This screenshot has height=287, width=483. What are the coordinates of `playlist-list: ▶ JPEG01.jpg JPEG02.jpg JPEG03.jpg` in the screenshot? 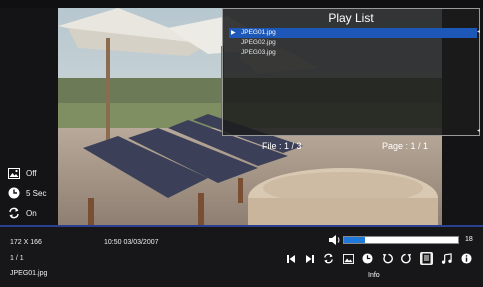 It's located at (353, 43).